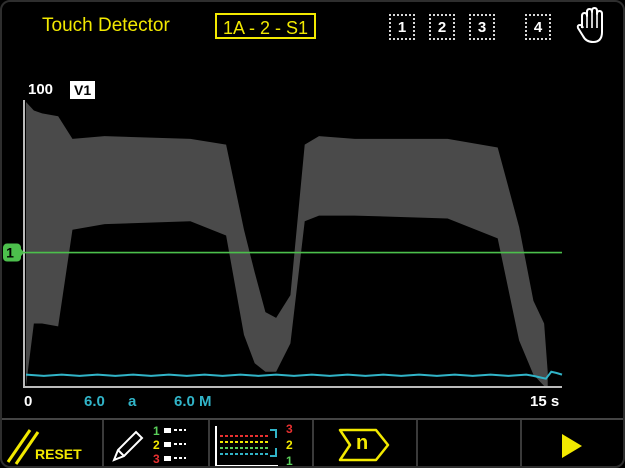 Image resolution: width=625 pixels, height=468 pixels. Describe the element at coordinates (156, 459) in the screenshot. I see `channel-list-num-3: 3` at that location.